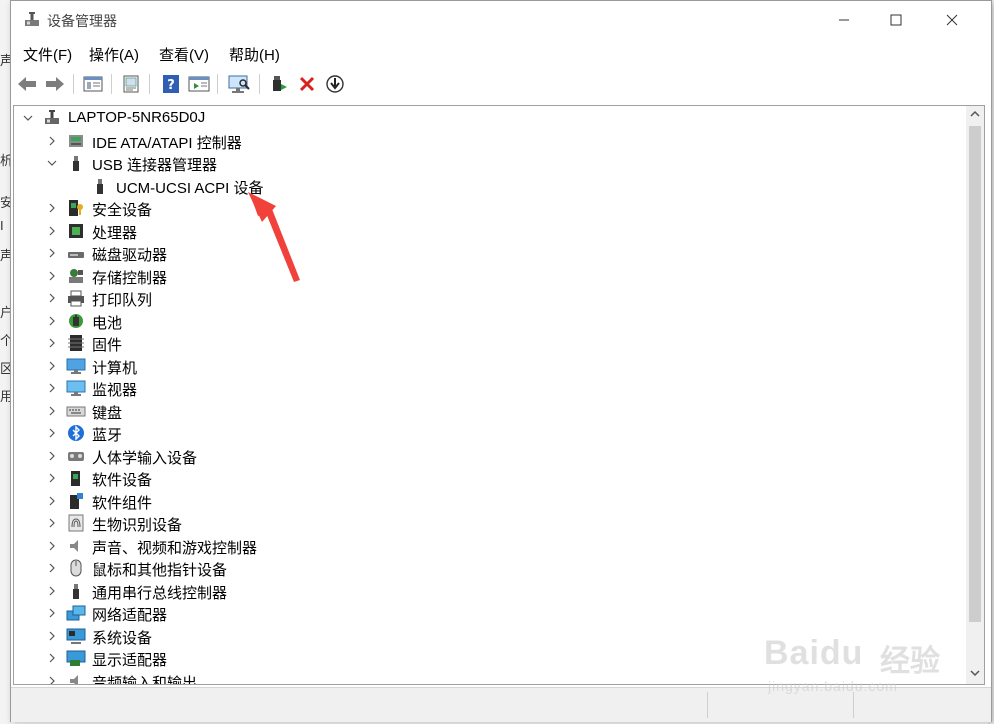 The image size is (994, 724). Describe the element at coordinates (76, 433) in the screenshot. I see `bluetooth-icon` at that location.